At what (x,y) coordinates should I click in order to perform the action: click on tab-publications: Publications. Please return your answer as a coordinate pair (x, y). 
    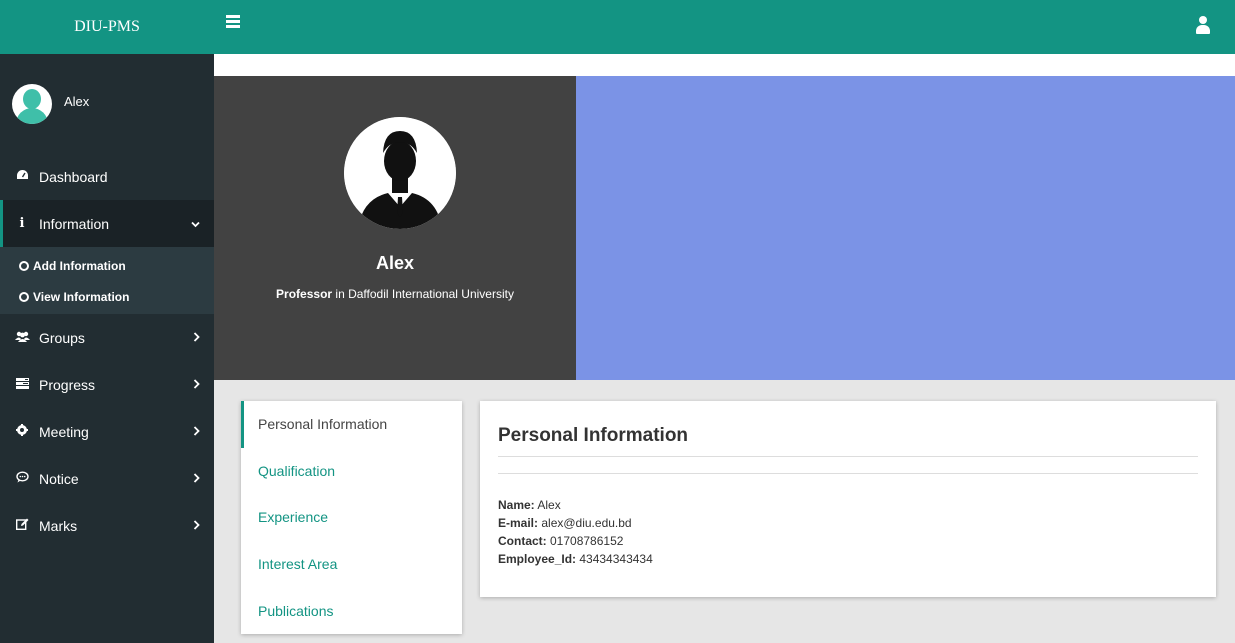
    Looking at the image, I should click on (351, 610).